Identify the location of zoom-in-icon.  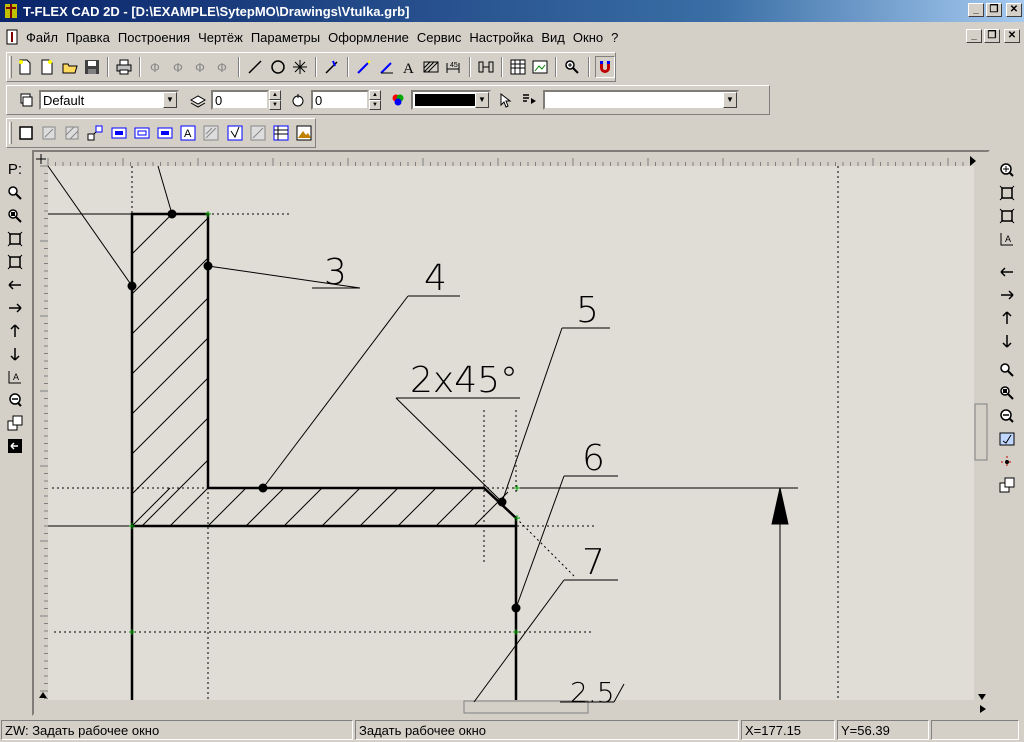
(1007, 169).